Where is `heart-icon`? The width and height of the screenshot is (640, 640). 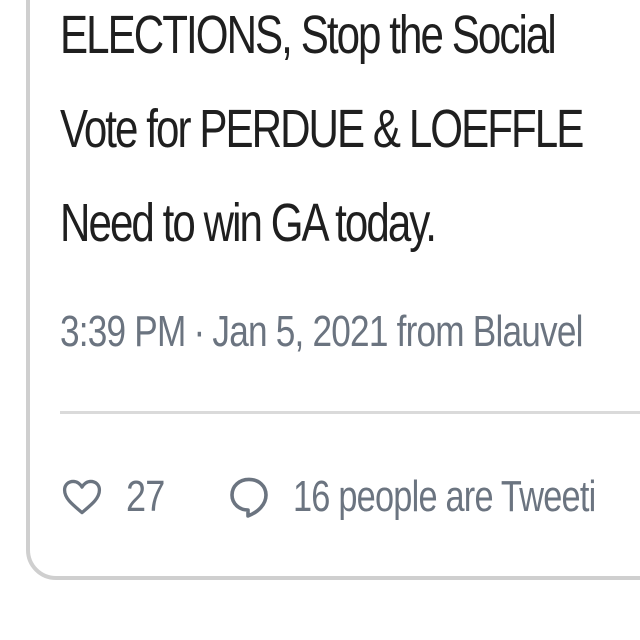
heart-icon is located at coordinates (82, 497).